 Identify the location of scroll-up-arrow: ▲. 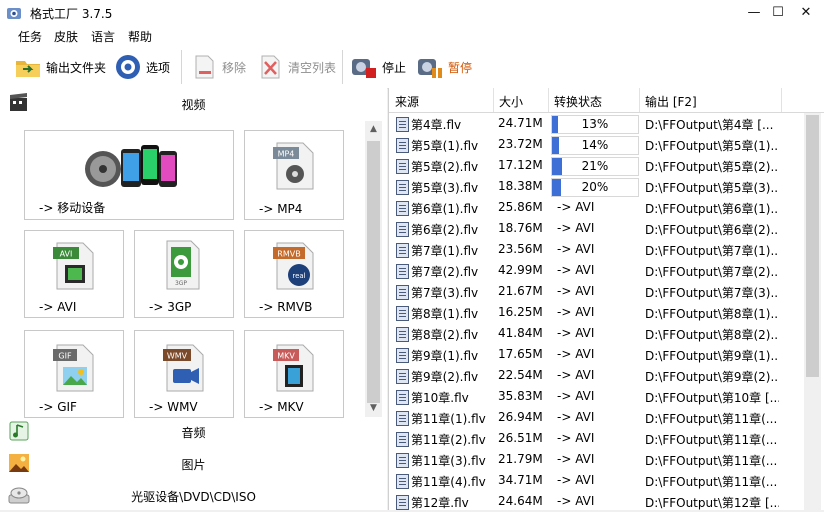
(373, 129).